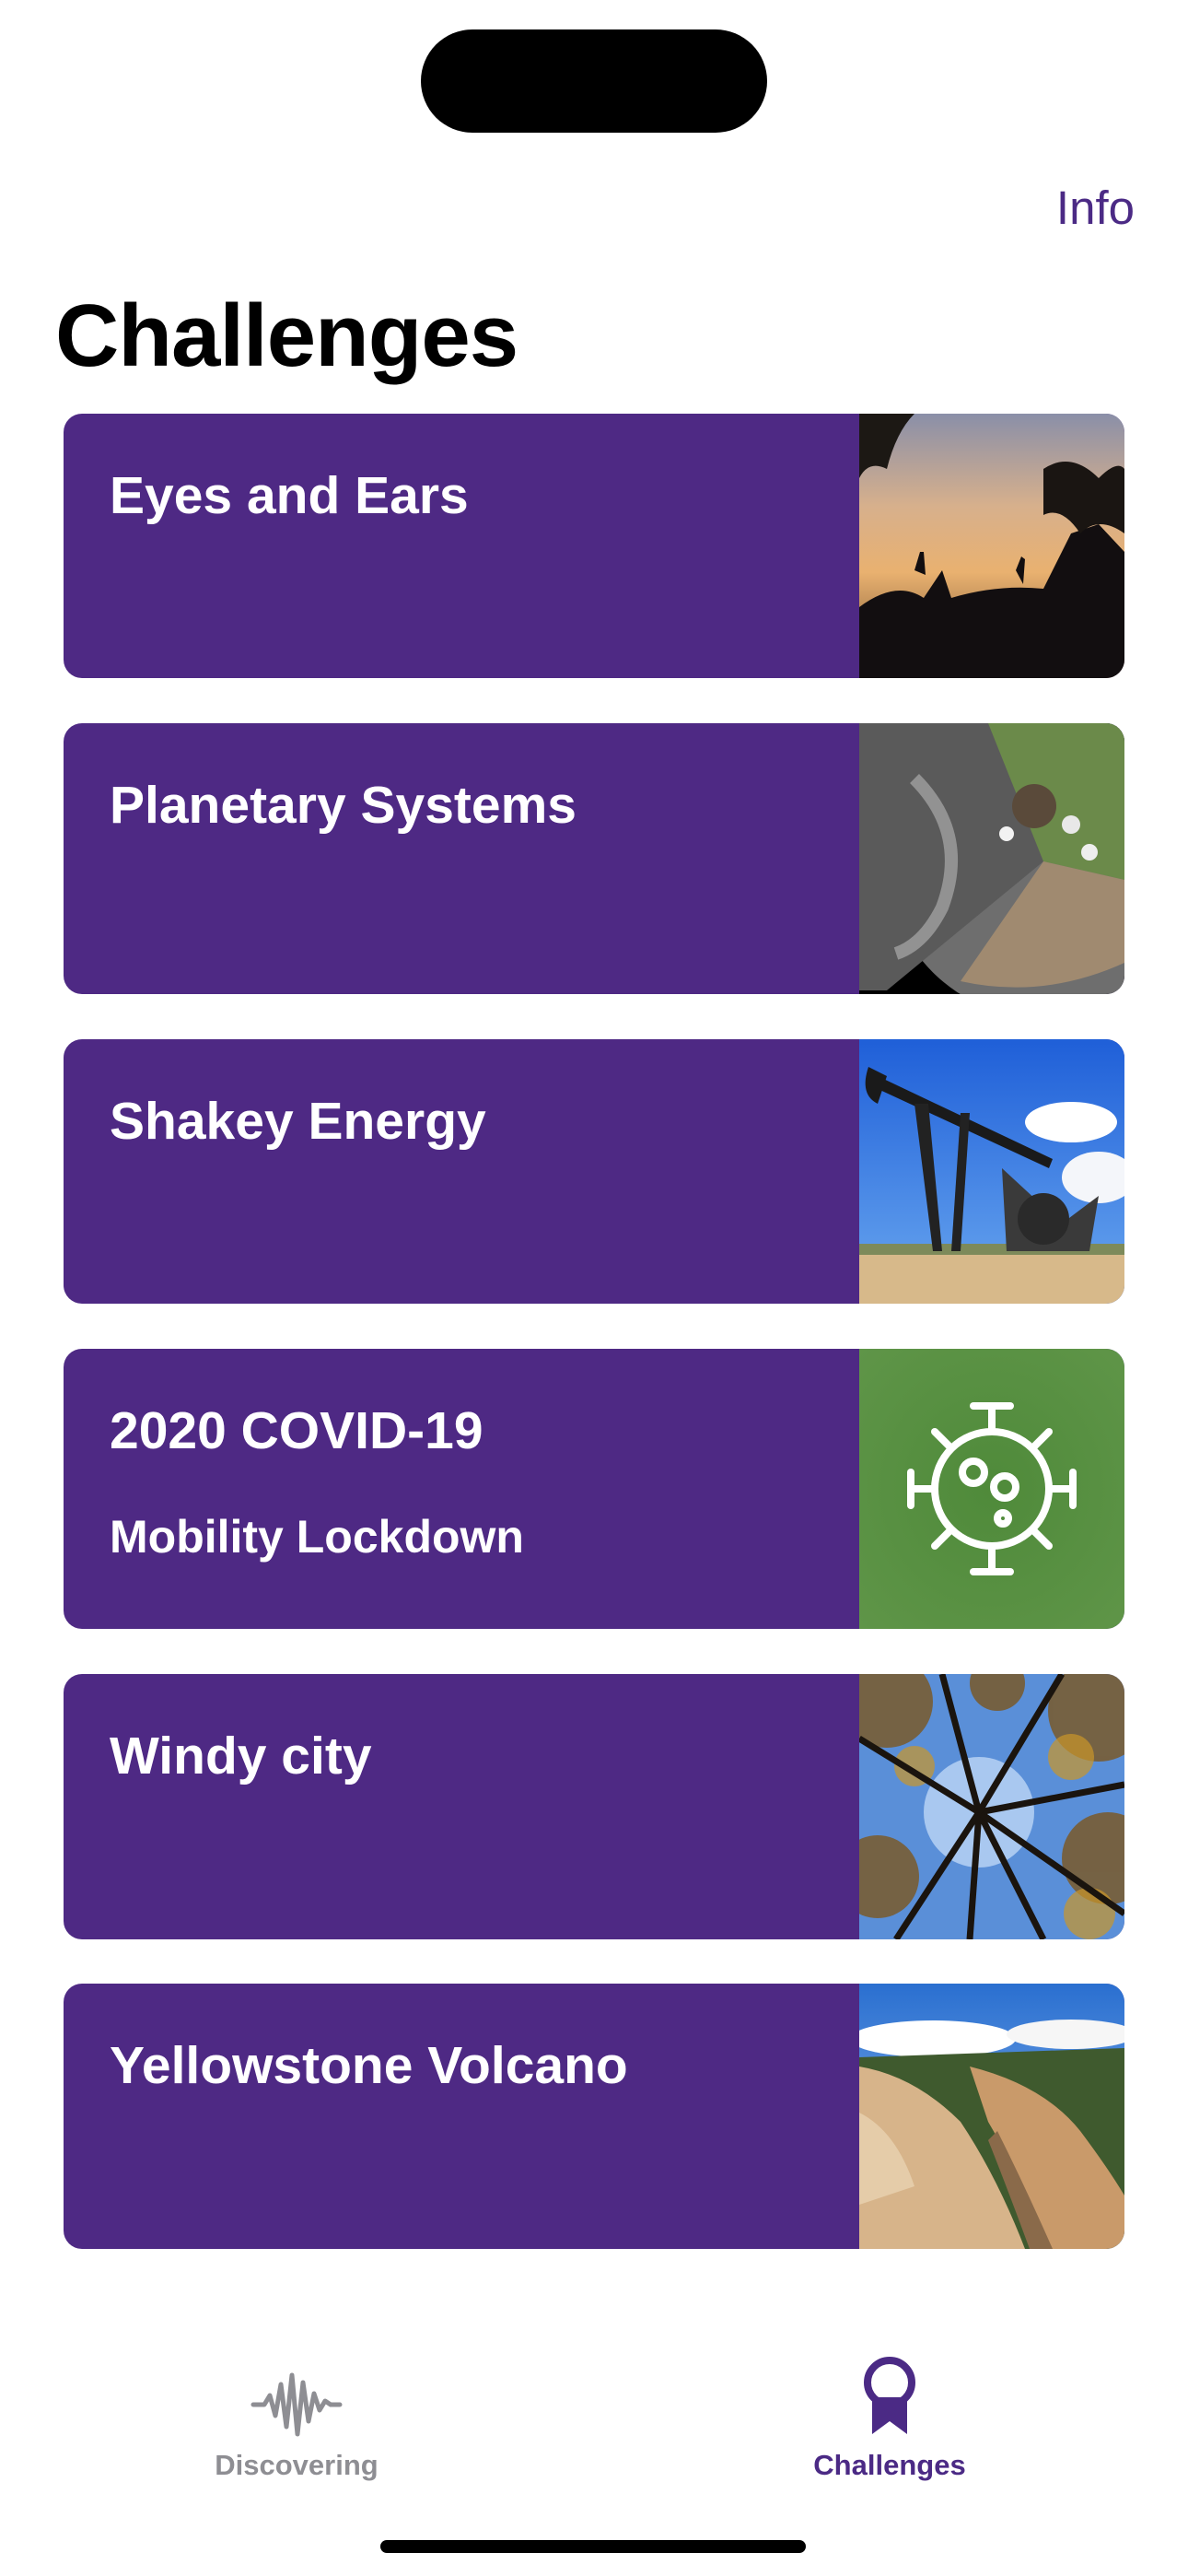 Image resolution: width=1188 pixels, height=2576 pixels. I want to click on tab-discovering: Discovering, so click(296, 2414).